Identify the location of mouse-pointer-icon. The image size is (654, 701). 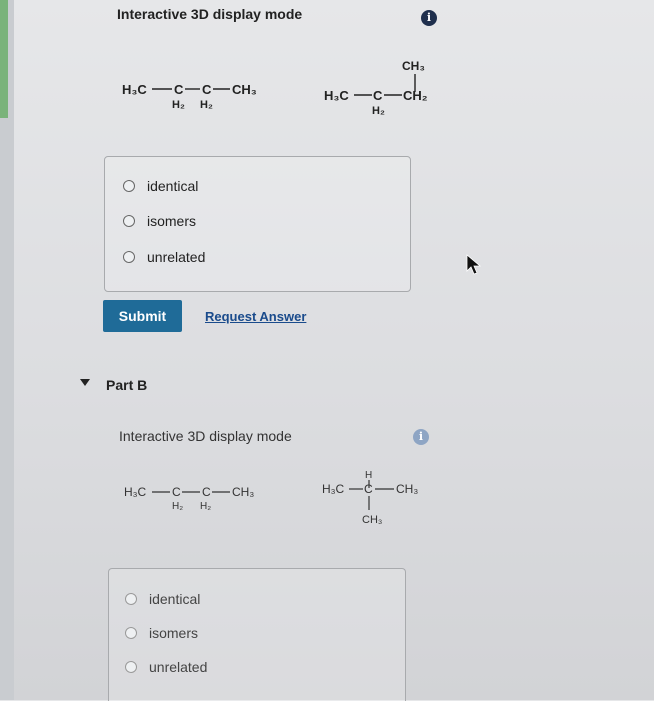
(474, 264).